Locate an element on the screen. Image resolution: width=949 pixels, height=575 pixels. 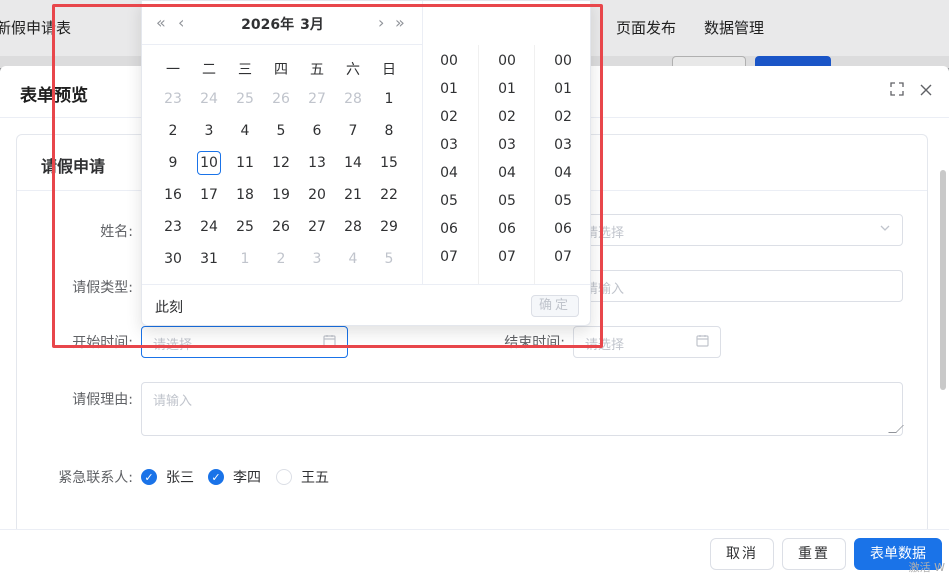
calendar-day: 17 is located at coordinates (209, 195).